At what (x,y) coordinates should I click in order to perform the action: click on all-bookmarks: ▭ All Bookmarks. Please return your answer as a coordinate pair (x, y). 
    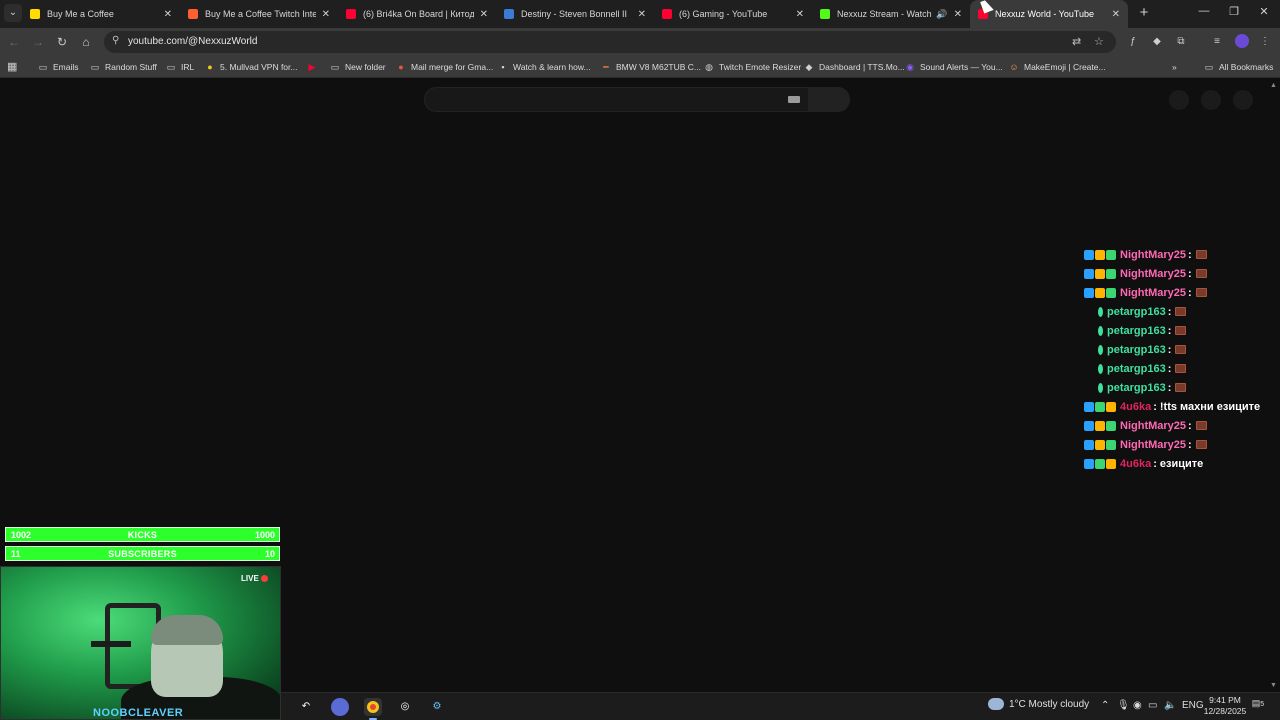
    Looking at the image, I should click on (1239, 67).